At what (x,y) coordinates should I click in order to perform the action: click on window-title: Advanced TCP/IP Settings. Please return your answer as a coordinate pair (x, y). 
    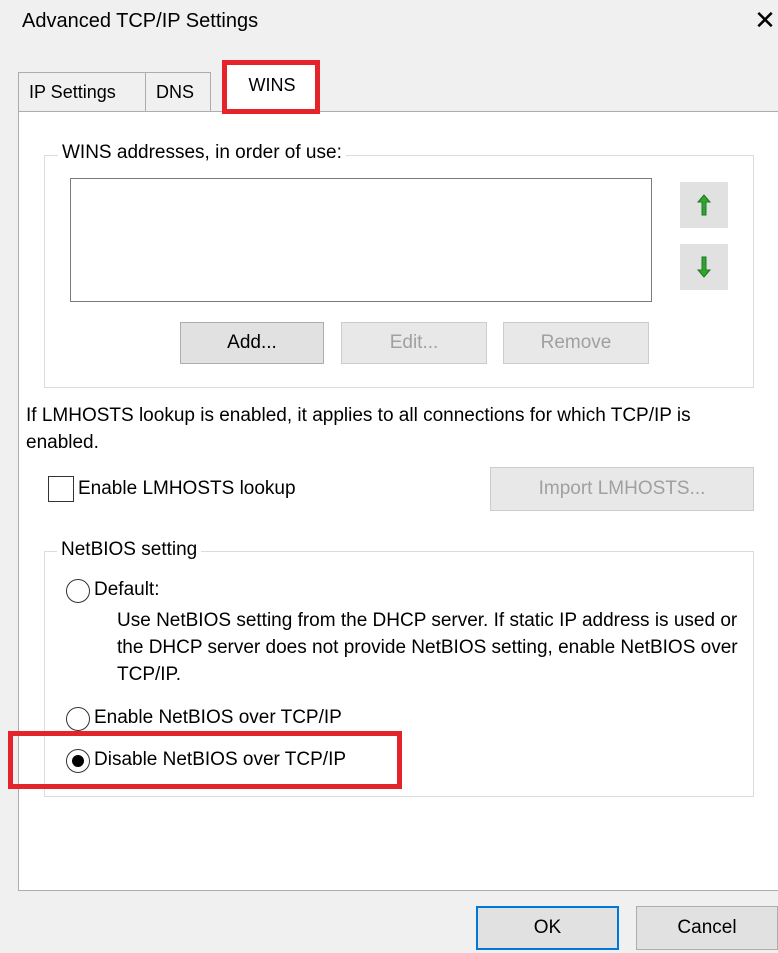
    Looking at the image, I should click on (140, 21).